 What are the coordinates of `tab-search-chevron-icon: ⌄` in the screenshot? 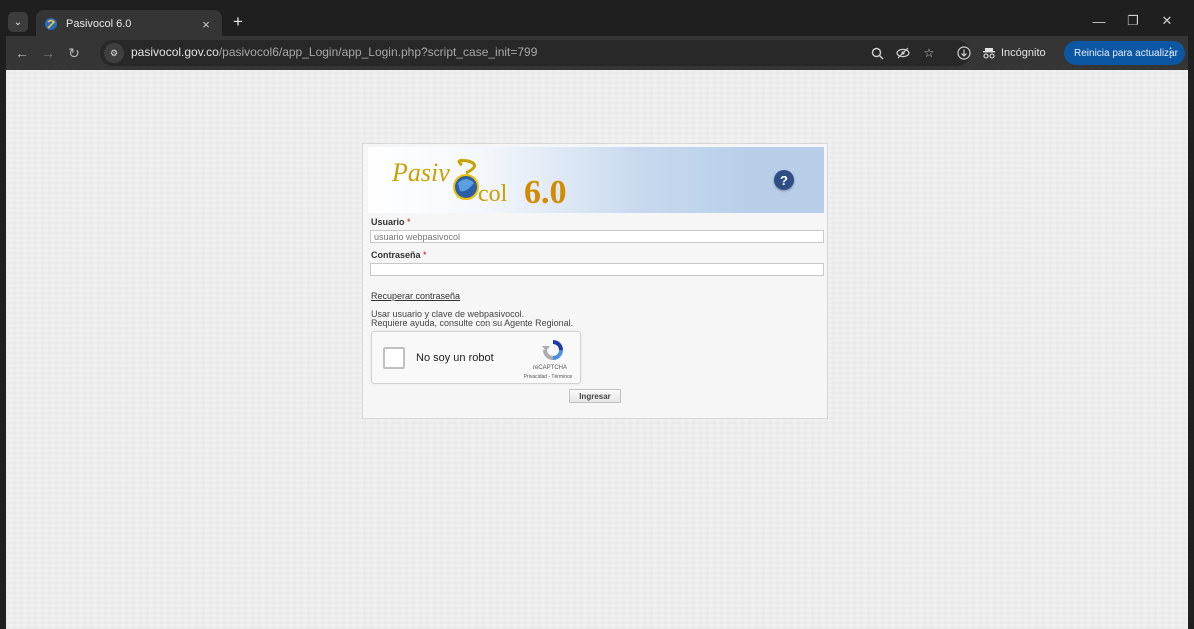 It's located at (18, 22).